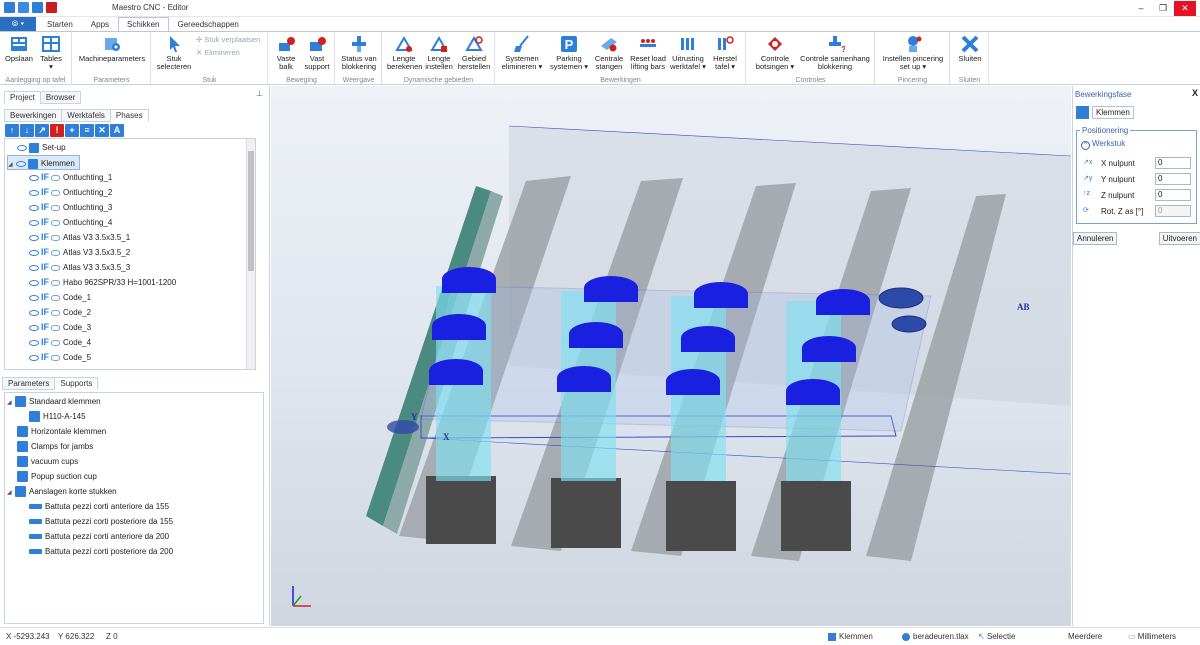 The image size is (1200, 645). What do you see at coordinates (129, 115) in the screenshot?
I see `tab-phases: Phases` at bounding box center [129, 115].